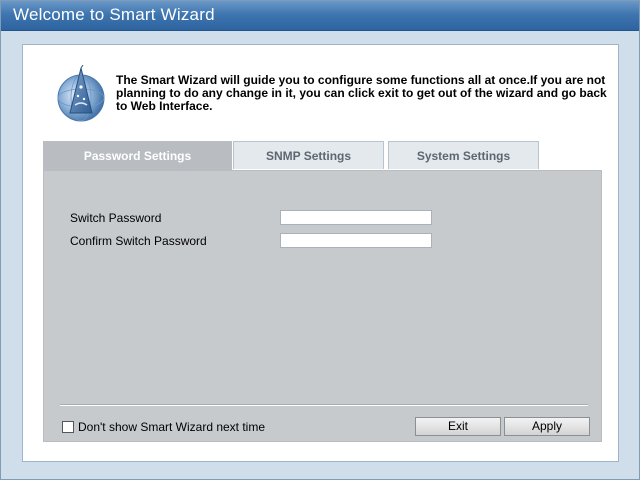 This screenshot has height=480, width=640. Describe the element at coordinates (458, 426) in the screenshot. I see `exit-button: Exit` at that location.